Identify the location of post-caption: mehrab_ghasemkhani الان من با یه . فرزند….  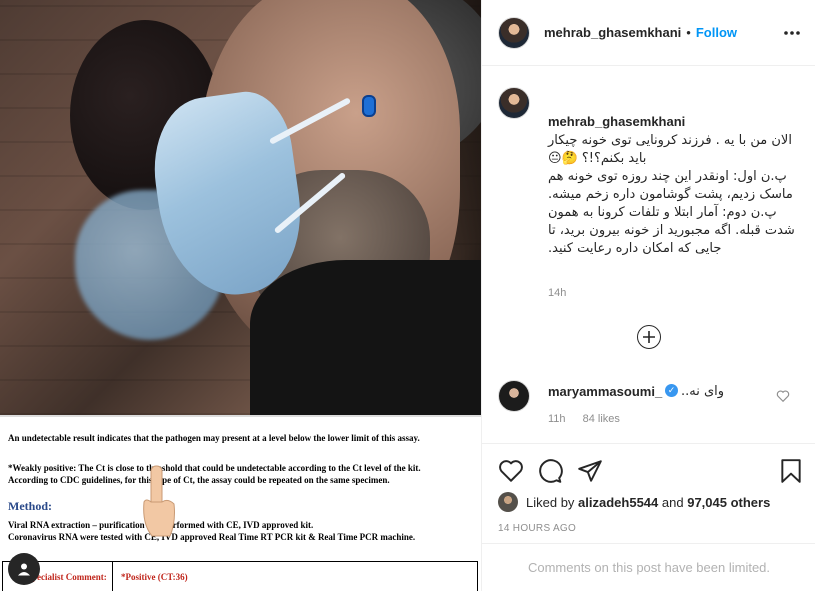
(674, 176).